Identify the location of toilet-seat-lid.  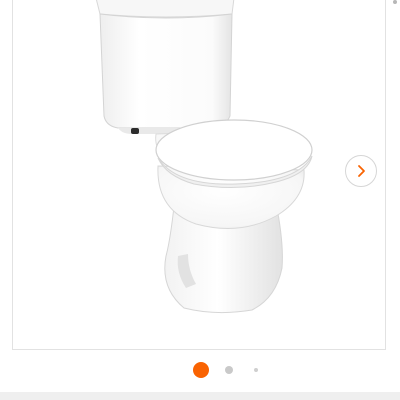
(234, 150).